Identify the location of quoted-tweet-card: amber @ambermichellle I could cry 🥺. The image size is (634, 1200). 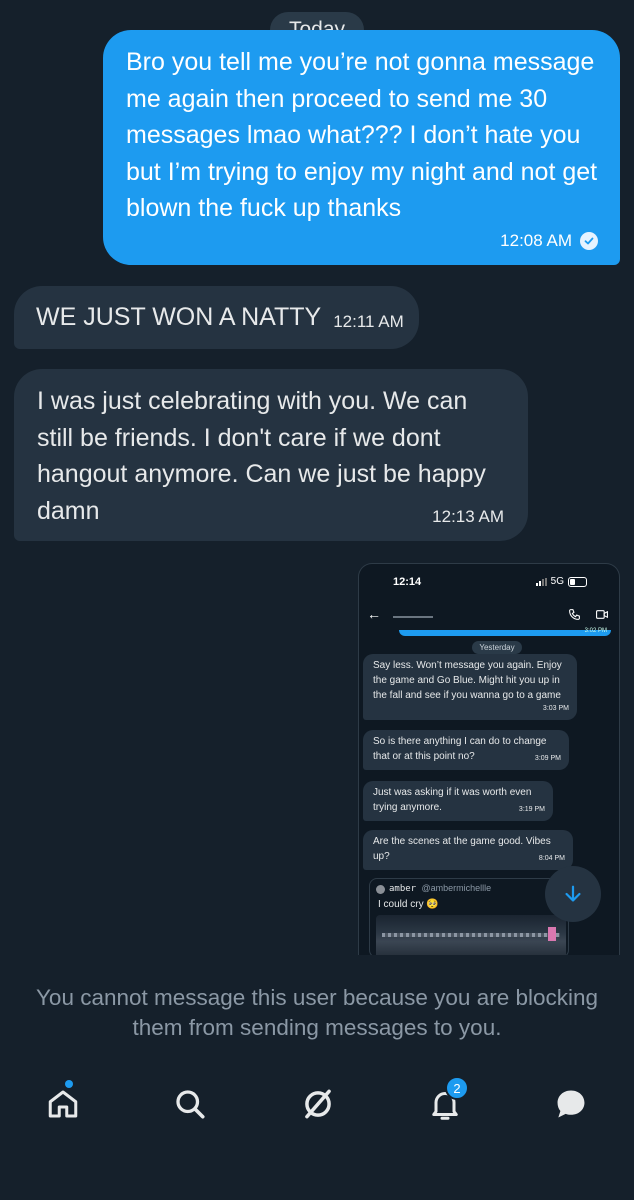
(469, 916).